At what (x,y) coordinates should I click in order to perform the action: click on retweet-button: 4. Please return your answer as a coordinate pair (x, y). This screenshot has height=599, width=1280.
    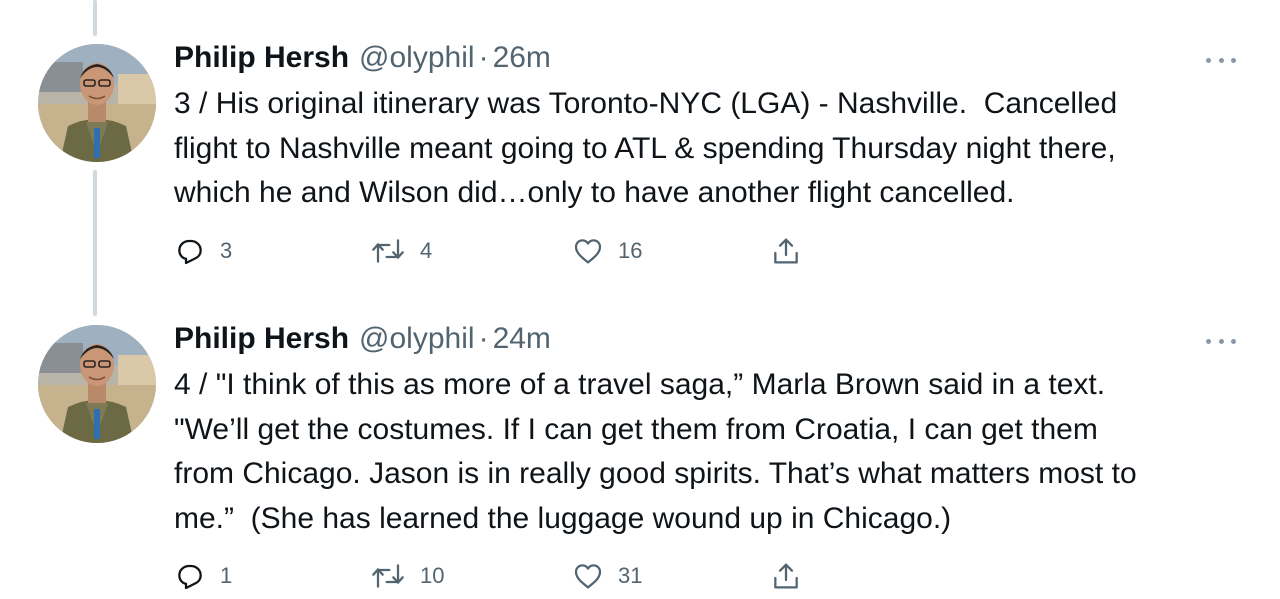
    Looking at the image, I should click on (401, 251).